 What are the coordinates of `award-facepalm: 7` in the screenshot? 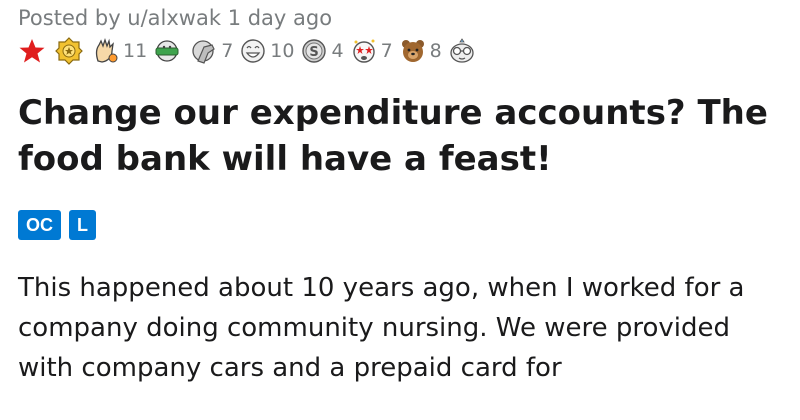 It's located at (211, 51).